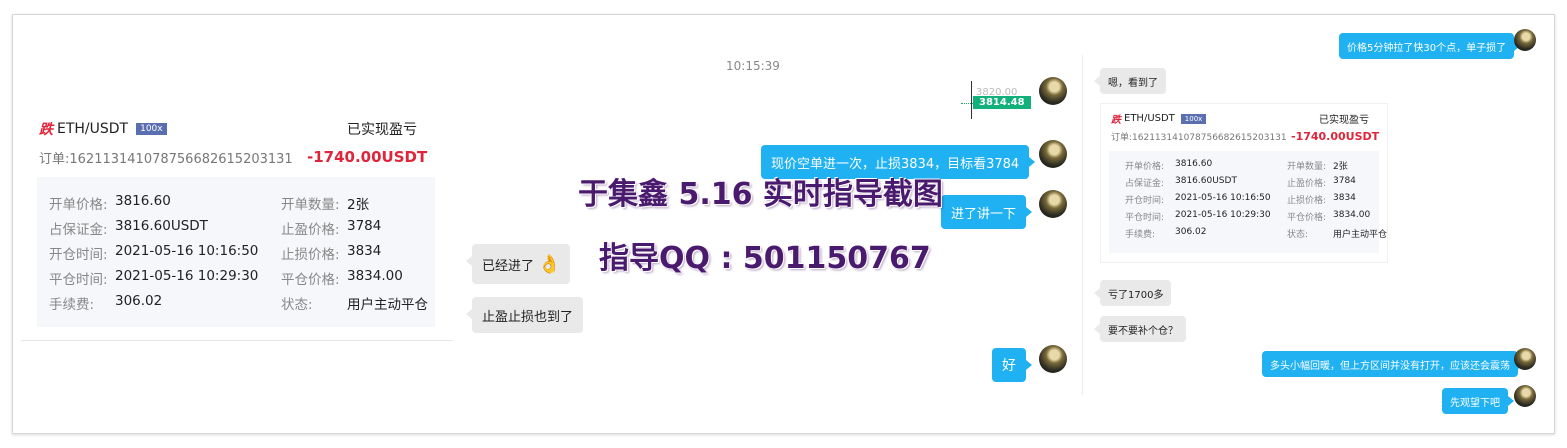  I want to click on current-price-tag: 3814.48, so click(1002, 102).